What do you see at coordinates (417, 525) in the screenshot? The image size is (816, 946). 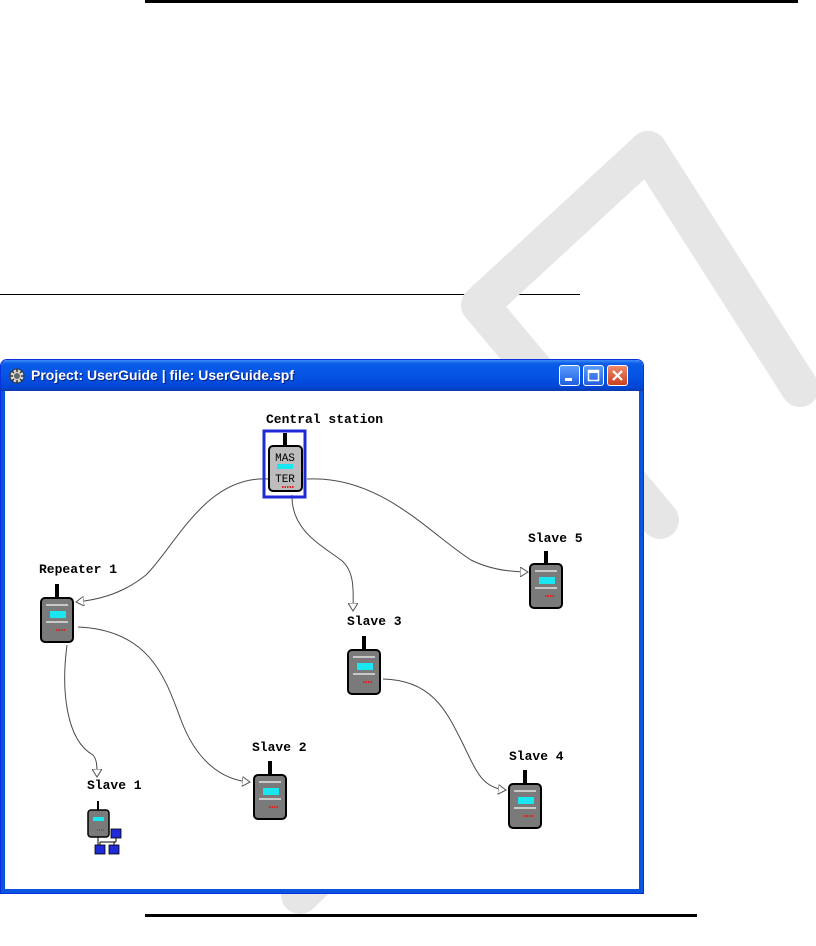 I see `link-central-slave5` at bounding box center [417, 525].